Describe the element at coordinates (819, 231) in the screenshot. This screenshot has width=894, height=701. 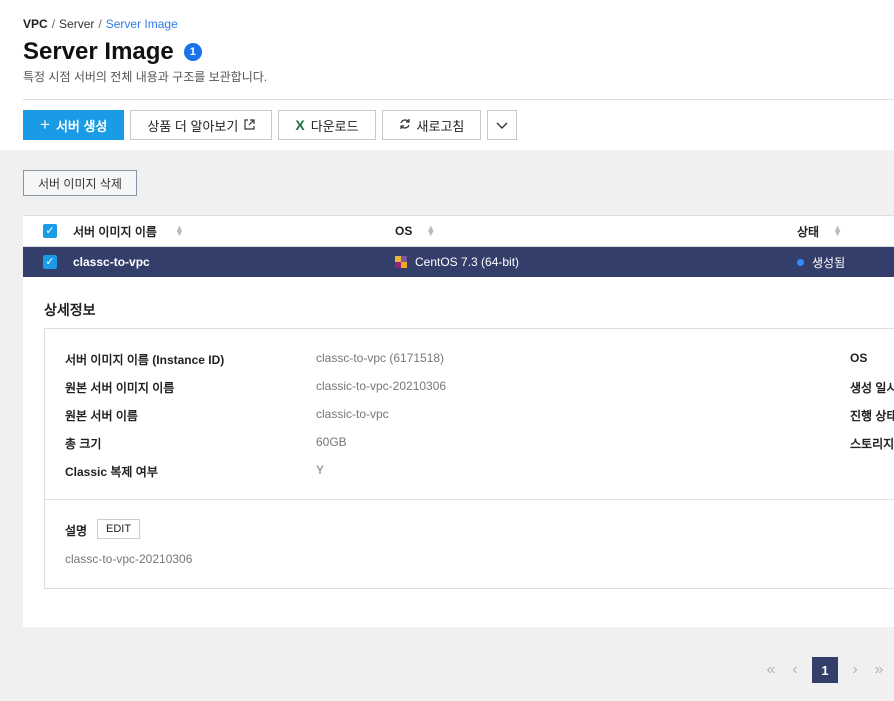
I see `column-header-status: 상태 ▲ ▼` at that location.